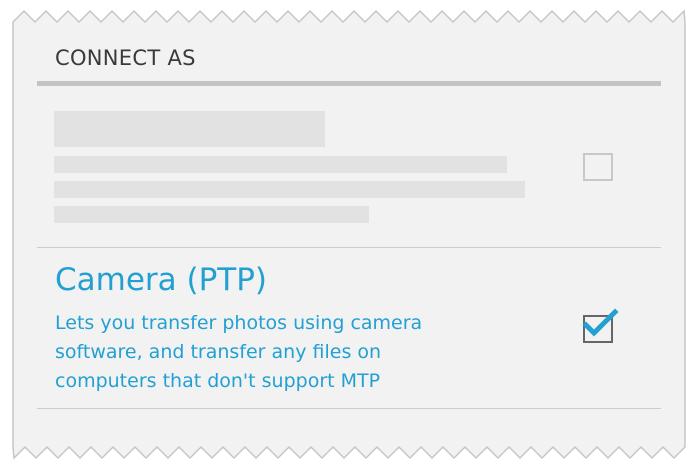 Image resolution: width=699 pixels, height=471 pixels. What do you see at coordinates (349, 83) in the screenshot?
I see `header-divider` at bounding box center [349, 83].